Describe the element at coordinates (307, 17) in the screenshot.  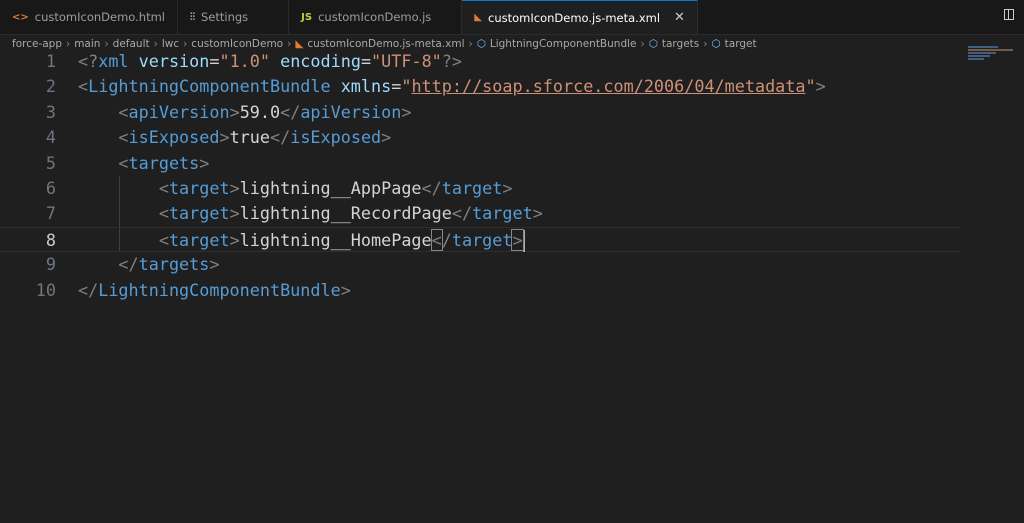
I see `js-icon: JS` at that location.